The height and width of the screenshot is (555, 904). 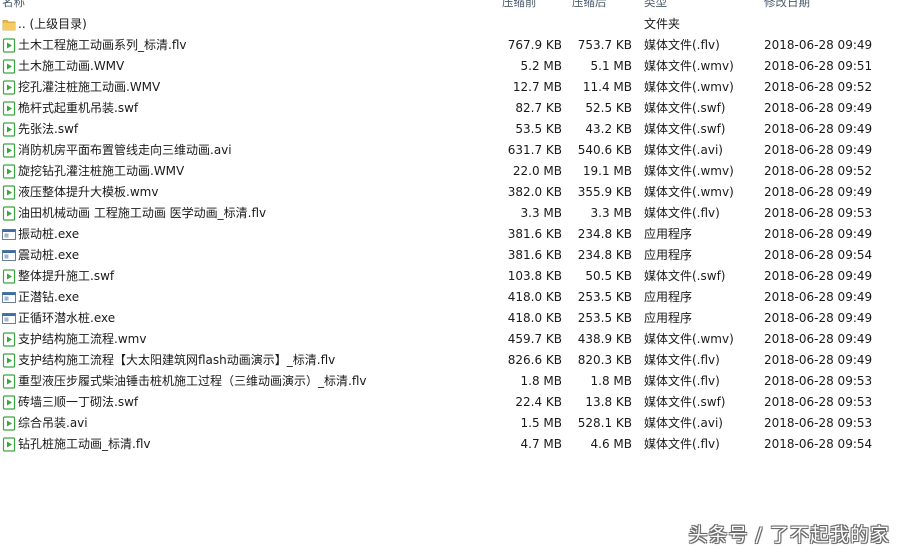 What do you see at coordinates (541, 381) in the screenshot?
I see `file-compressed-size: 1.8 MB` at bounding box center [541, 381].